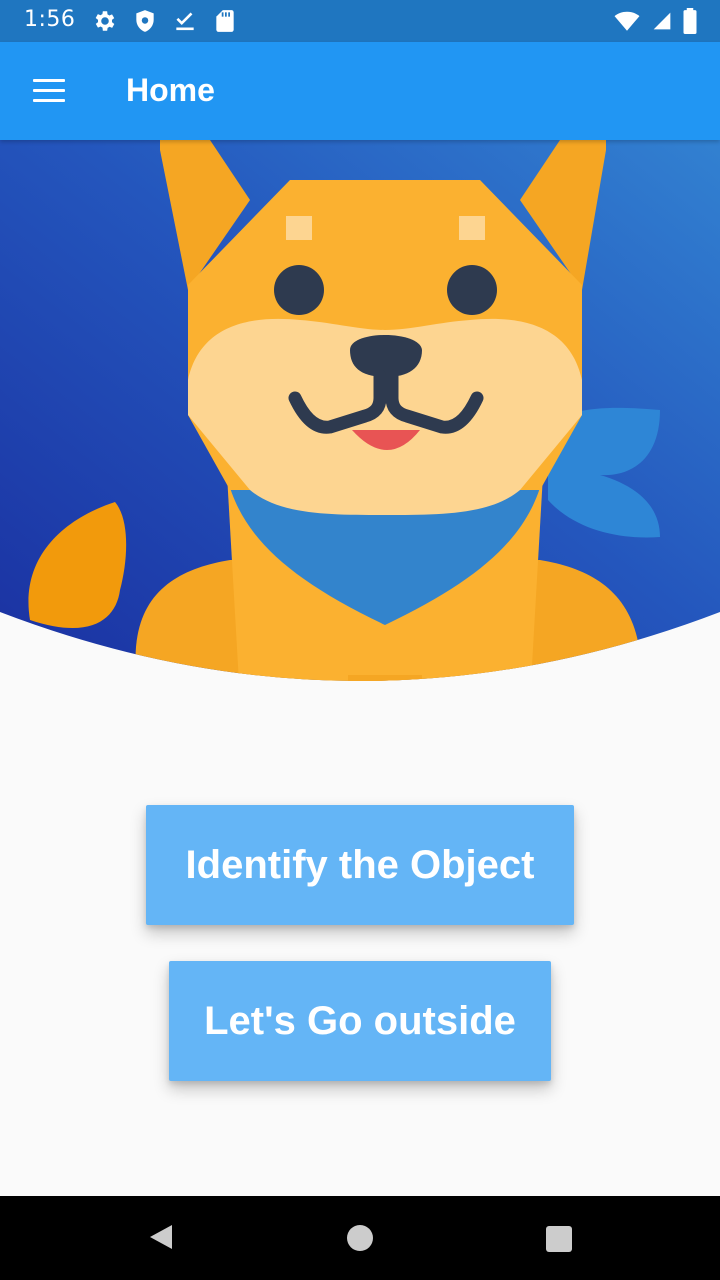  I want to click on page-title: Home, so click(170, 90).